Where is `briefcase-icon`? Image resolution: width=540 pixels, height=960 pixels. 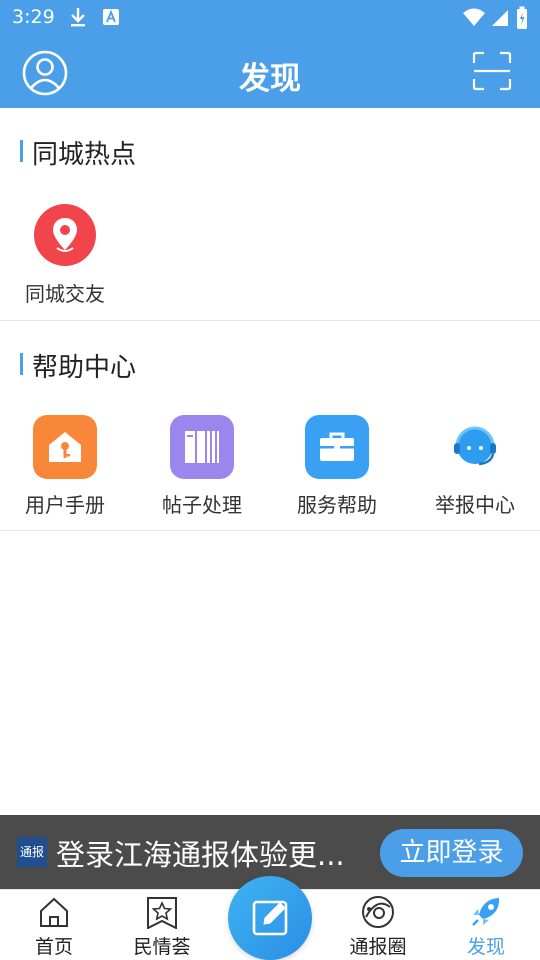 briefcase-icon is located at coordinates (337, 447).